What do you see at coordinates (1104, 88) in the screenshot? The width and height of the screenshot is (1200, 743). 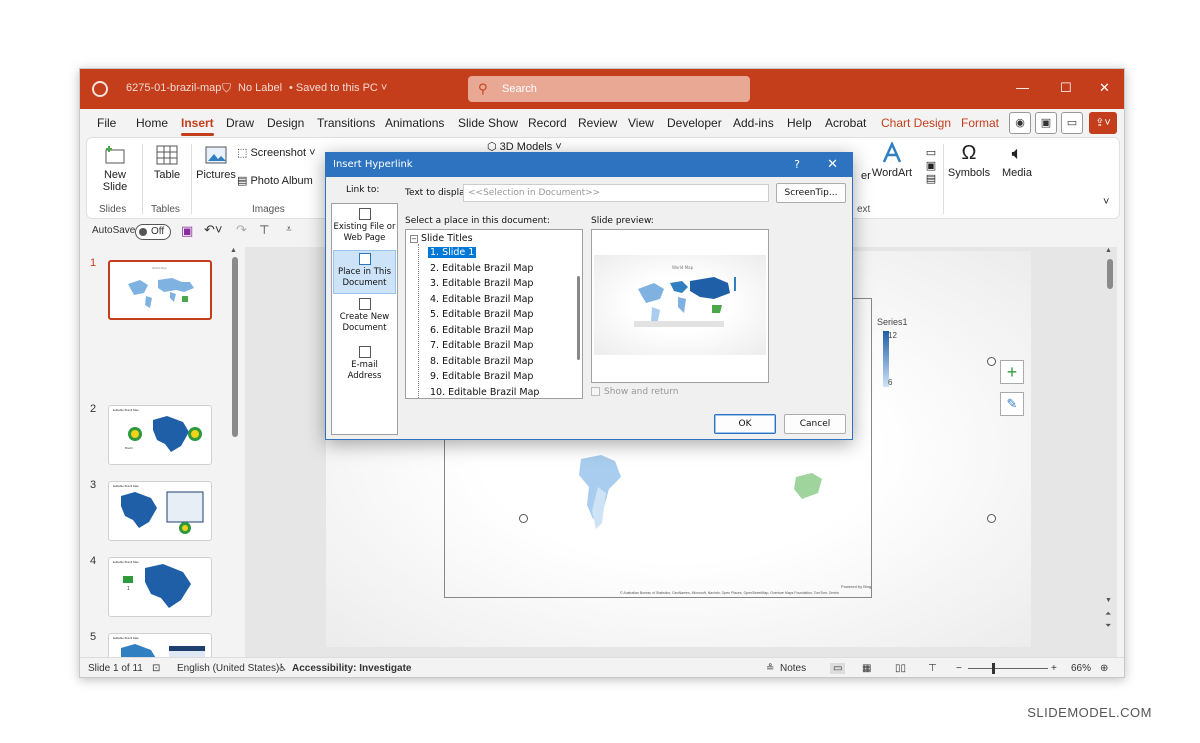 I see `close-button: ✕` at bounding box center [1104, 88].